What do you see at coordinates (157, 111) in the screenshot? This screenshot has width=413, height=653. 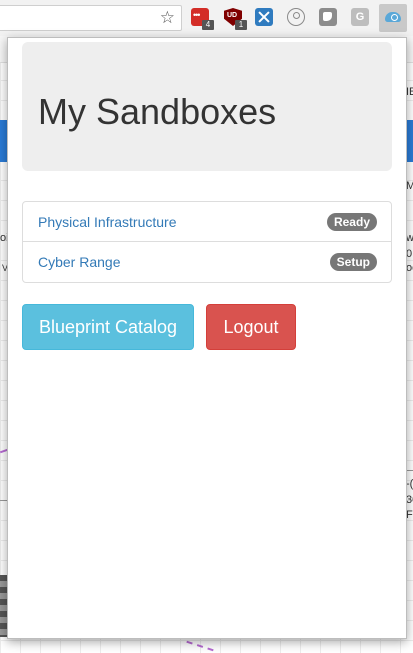 I see `page-title: My Sandboxes` at bounding box center [157, 111].